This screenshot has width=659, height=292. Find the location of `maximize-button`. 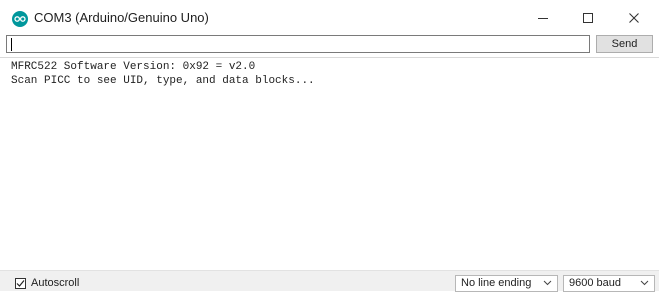

maximize-button is located at coordinates (588, 18).